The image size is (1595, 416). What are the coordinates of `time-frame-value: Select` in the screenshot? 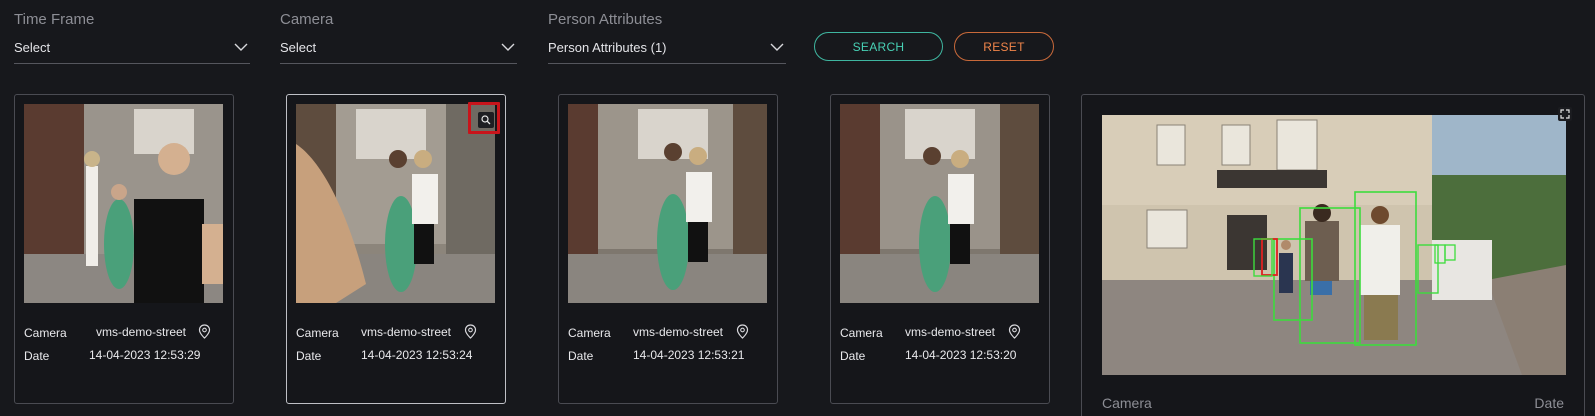 It's located at (32, 47).